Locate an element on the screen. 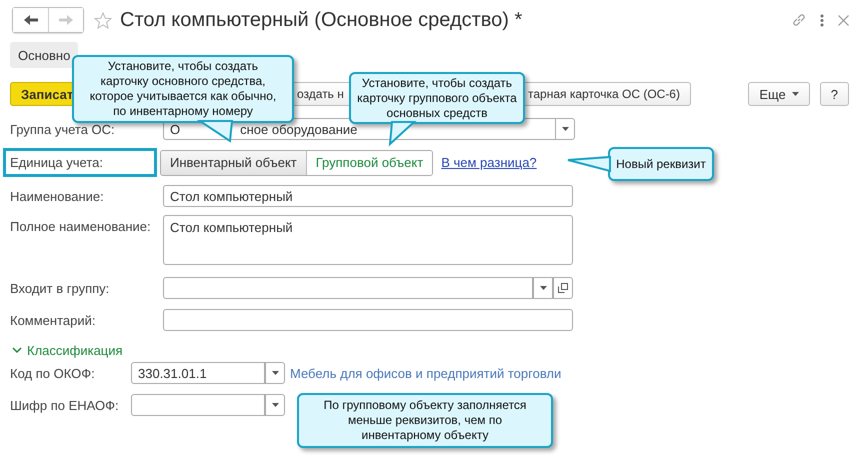 This screenshot has height=465, width=859. input-field: Стол компьютерный is located at coordinates (368, 196).